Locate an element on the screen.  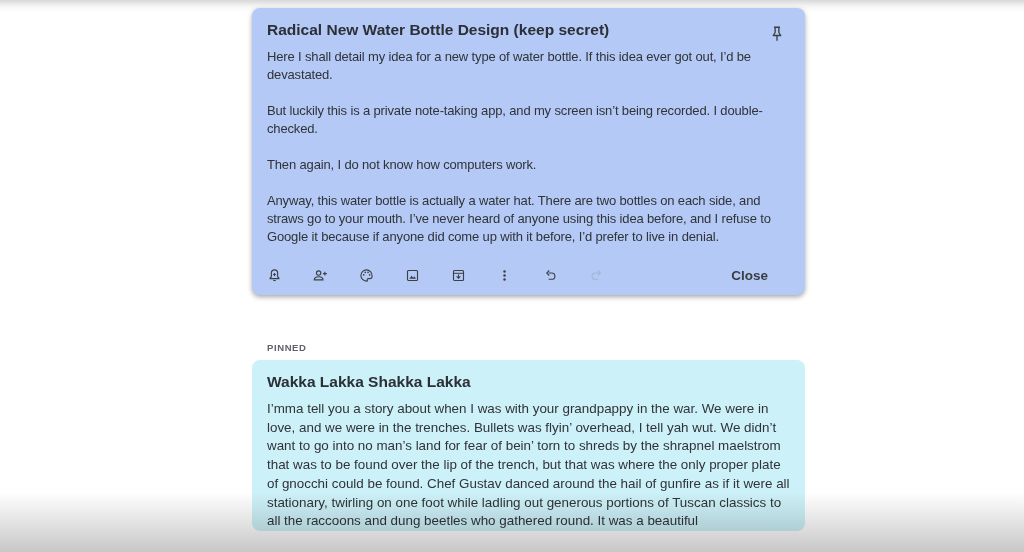
note-body: I’mma tell you a story about when I was with your grandpappy in the war. We were in love, and we were in the trenches. Bullets was flyin’ overhead, I tell yah wut. We didn’t want to go into no man’s land for fear of bein’ torn to shreds by the shrapnel maelstrom that was to be found over the lip of the trench, but that was where the only proper plate of gnocchi could be found. Chef Gustav danced around the hail of gunfire as if it were all stationary, twirling on one foot while ladling out generous portions of Tuscan classics to all the raccoons and dung beetles who gathered round. It was a beautiful is located at coordinates (528, 465).